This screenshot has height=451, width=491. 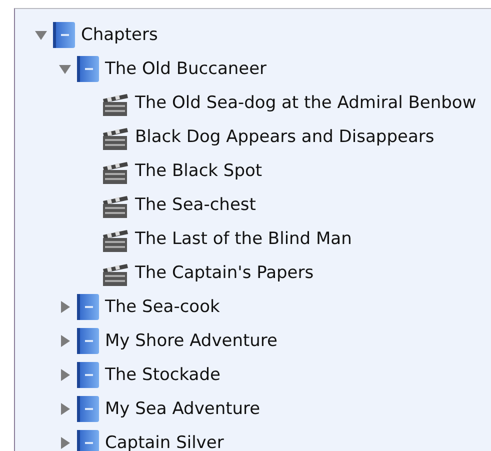 What do you see at coordinates (195, 205) in the screenshot?
I see `tree-item-label: The Sea-chest` at bounding box center [195, 205].